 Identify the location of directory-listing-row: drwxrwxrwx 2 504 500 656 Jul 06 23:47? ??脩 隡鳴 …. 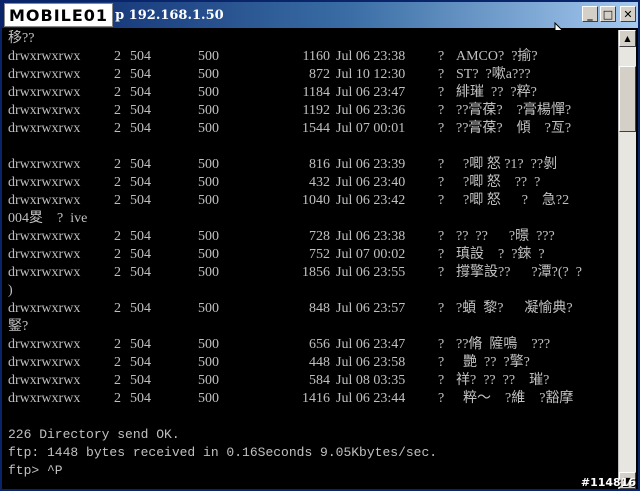
(310, 345).